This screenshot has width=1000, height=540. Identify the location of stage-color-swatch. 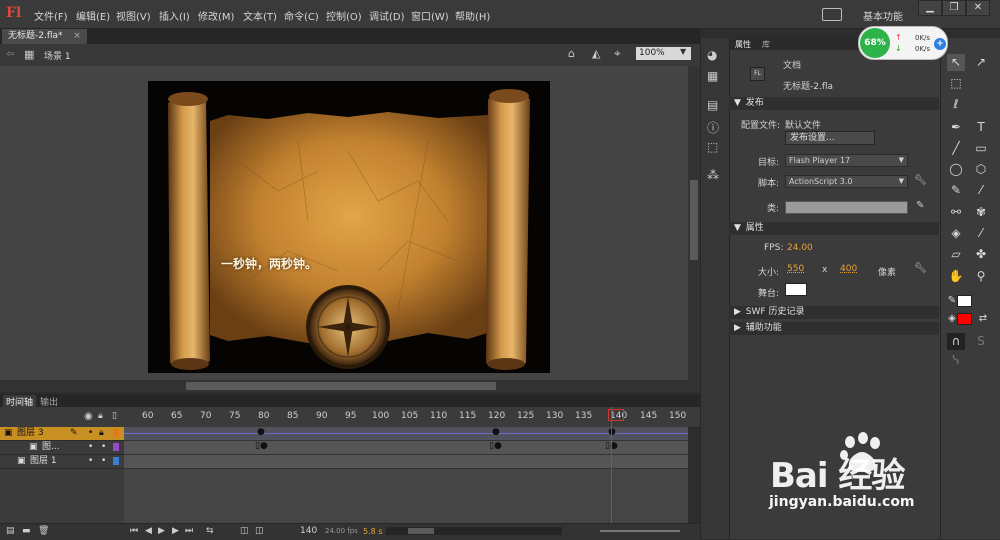
(796, 289).